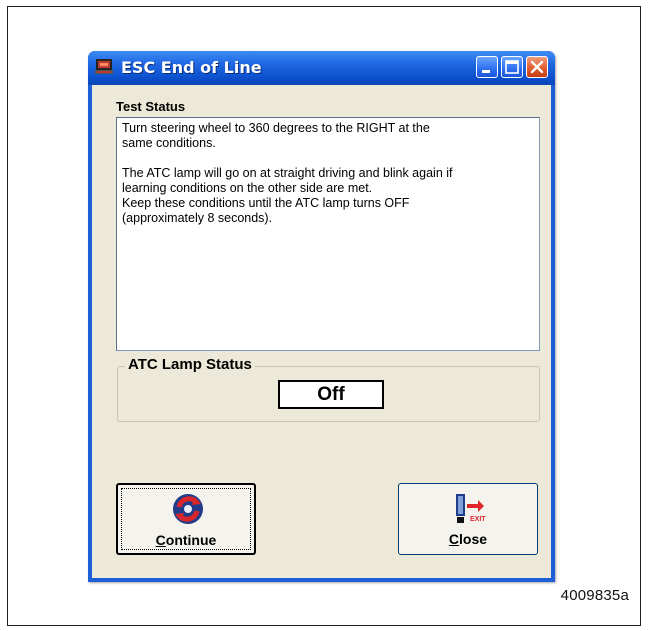 The height and width of the screenshot is (631, 649). I want to click on close-icon, so click(537, 67).